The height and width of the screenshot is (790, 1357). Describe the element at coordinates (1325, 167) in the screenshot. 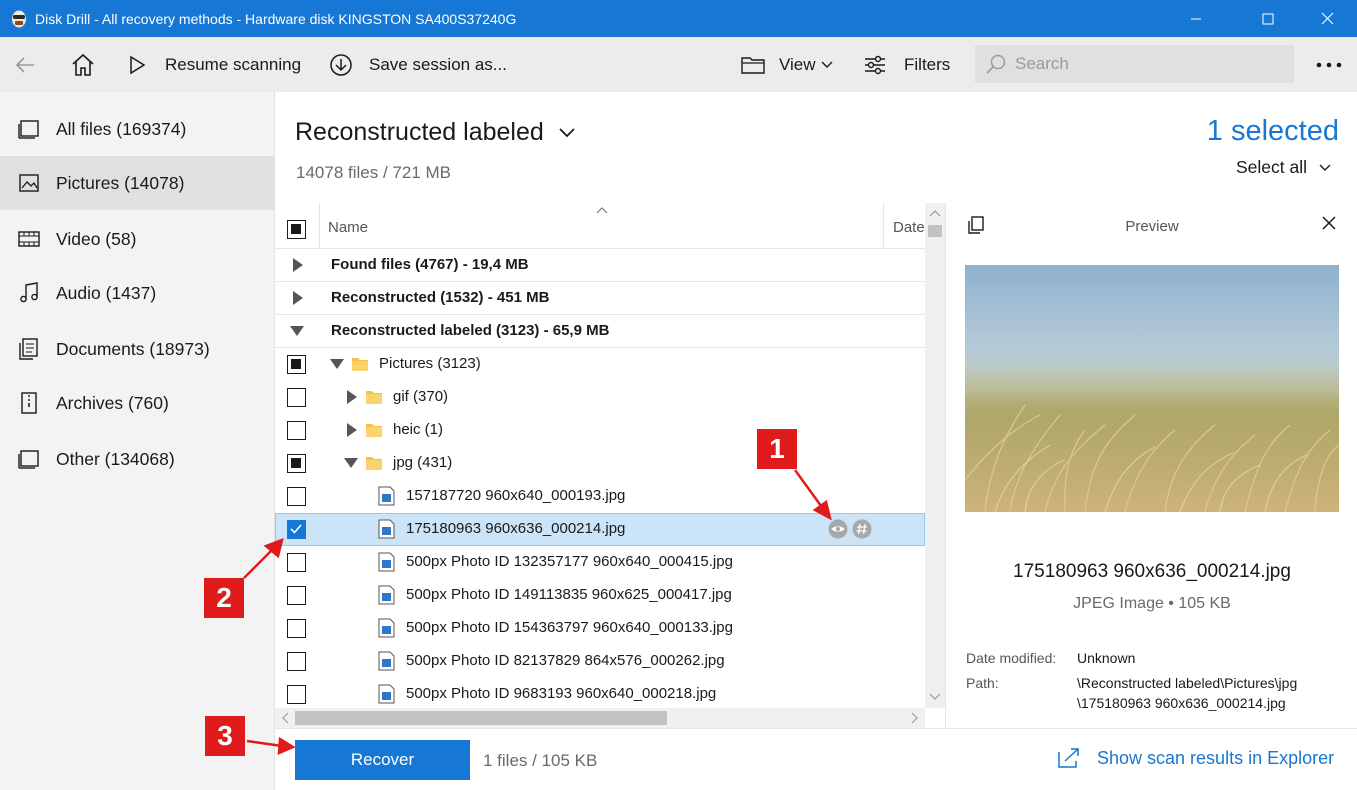

I see `chevron-down-icon` at that location.